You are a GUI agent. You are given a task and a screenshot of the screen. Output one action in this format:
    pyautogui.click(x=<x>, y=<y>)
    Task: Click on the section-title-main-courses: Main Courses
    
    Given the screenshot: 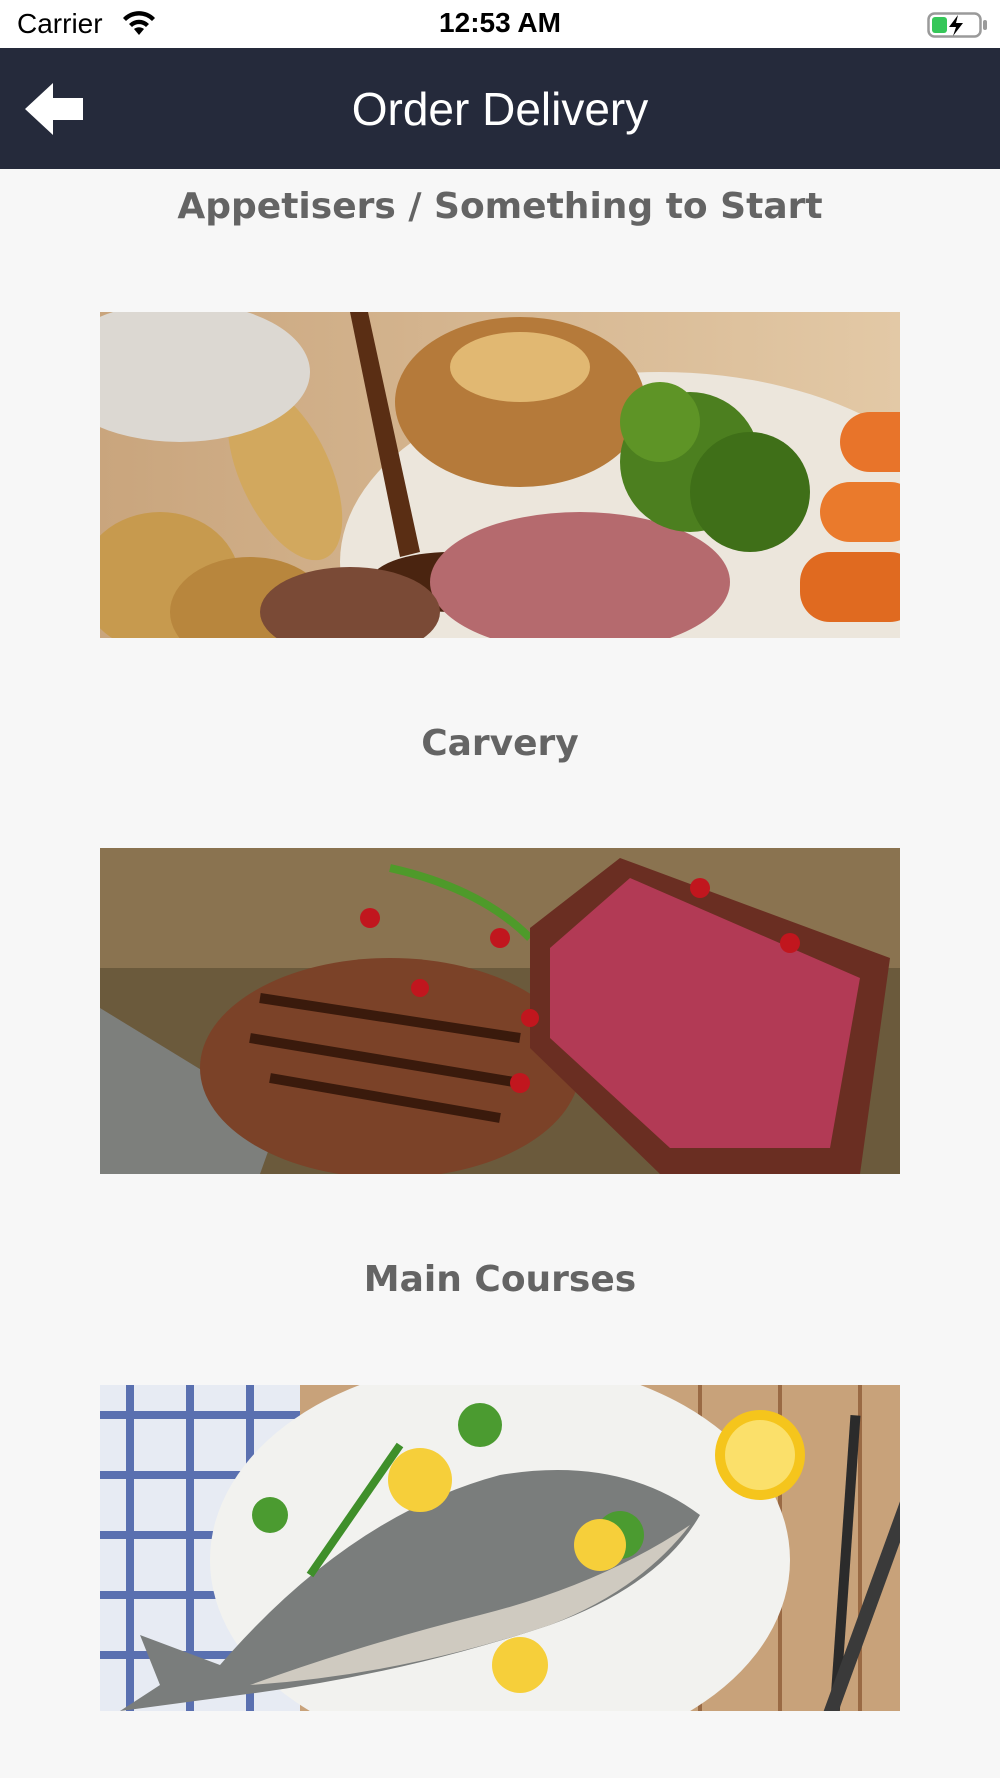 What is the action you would take?
    pyautogui.click(x=500, y=1279)
    